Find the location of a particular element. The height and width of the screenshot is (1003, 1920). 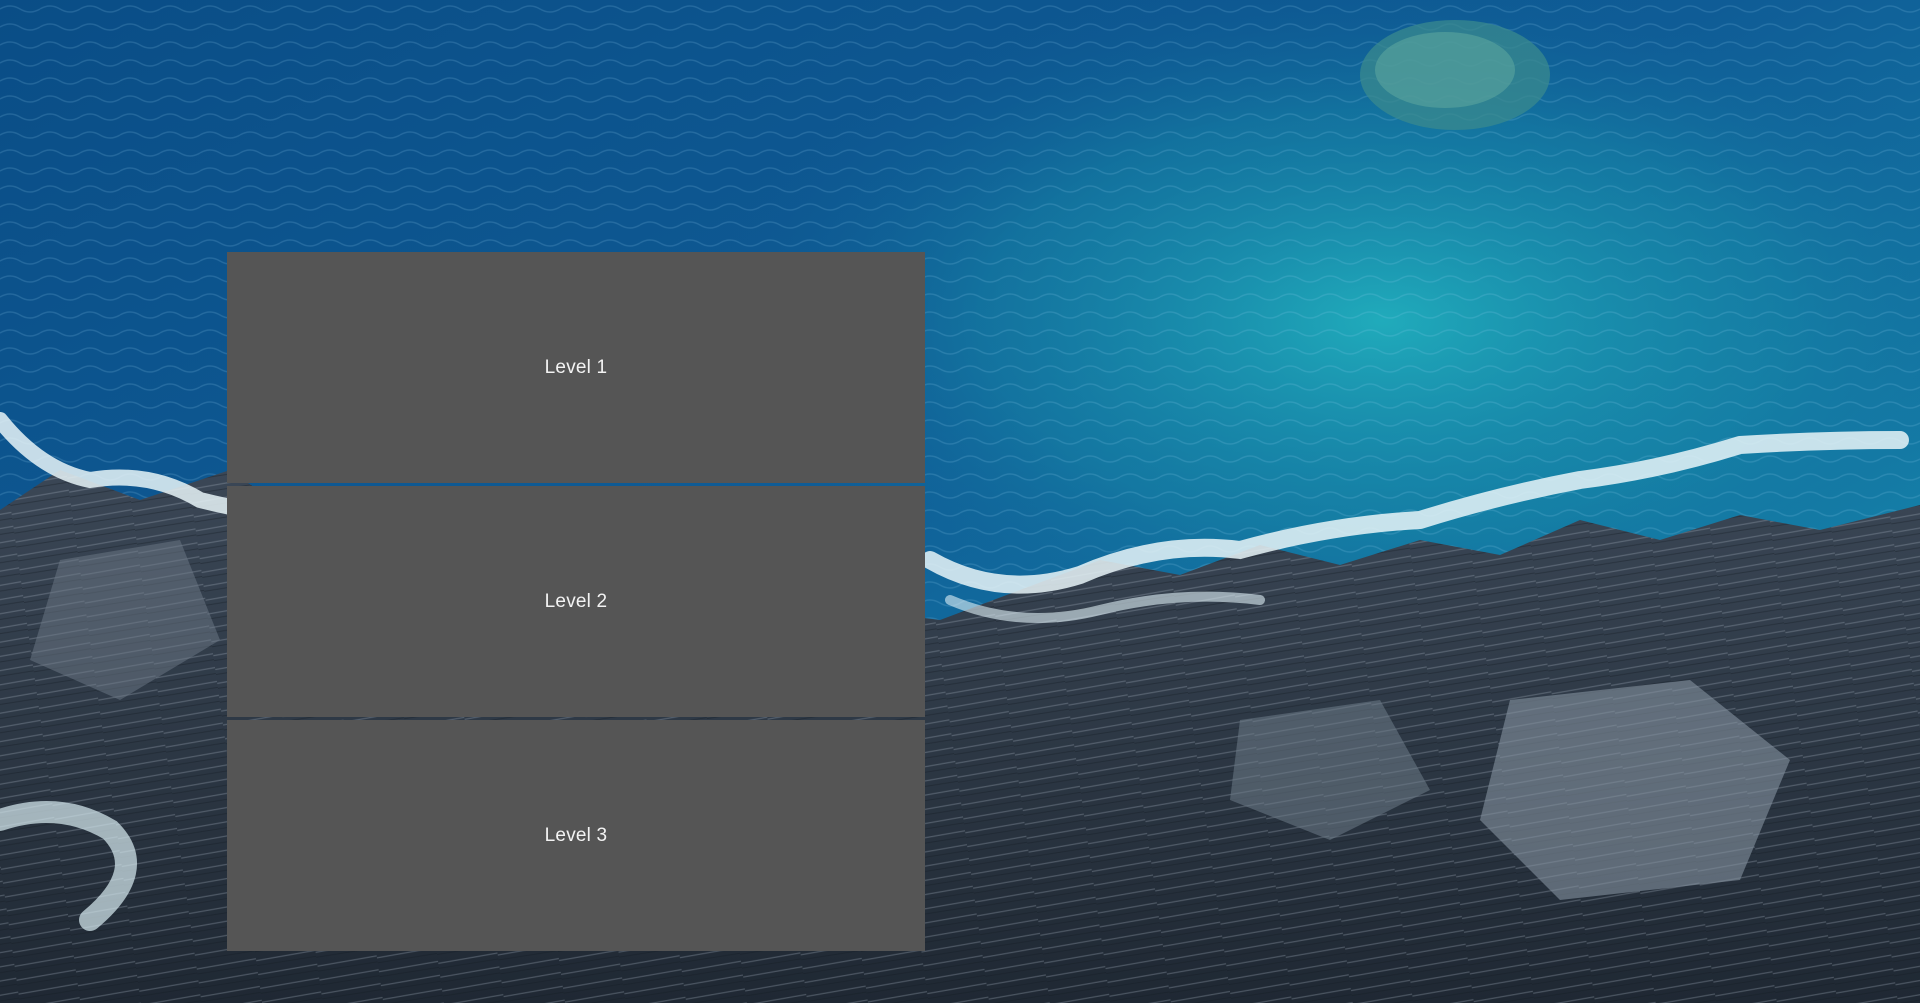

level-1-label: Level 1 is located at coordinates (576, 367).